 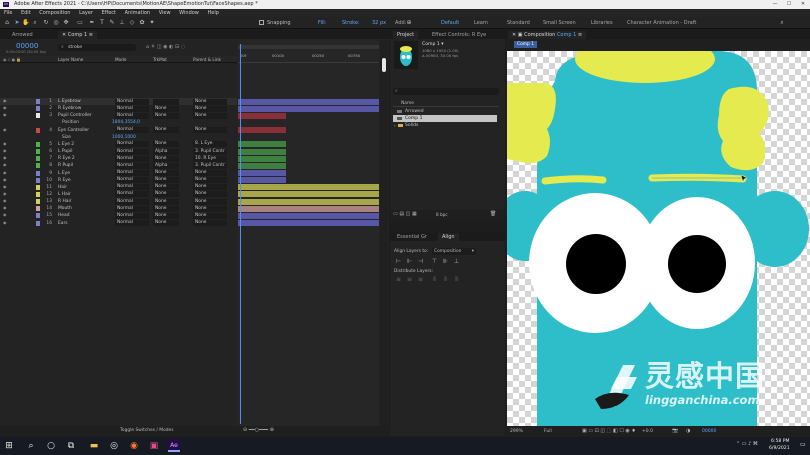 I want to click on exposure-value: +0.0, so click(x=647, y=431).